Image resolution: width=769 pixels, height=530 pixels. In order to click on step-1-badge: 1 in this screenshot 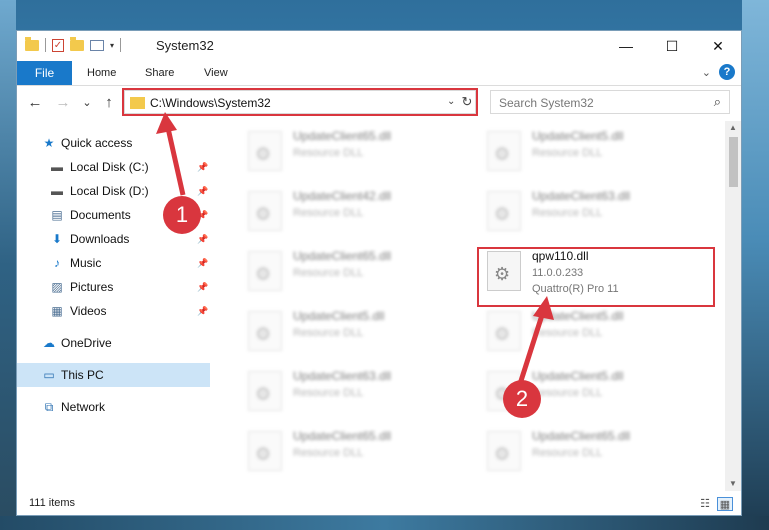, I will do `click(182, 215)`.